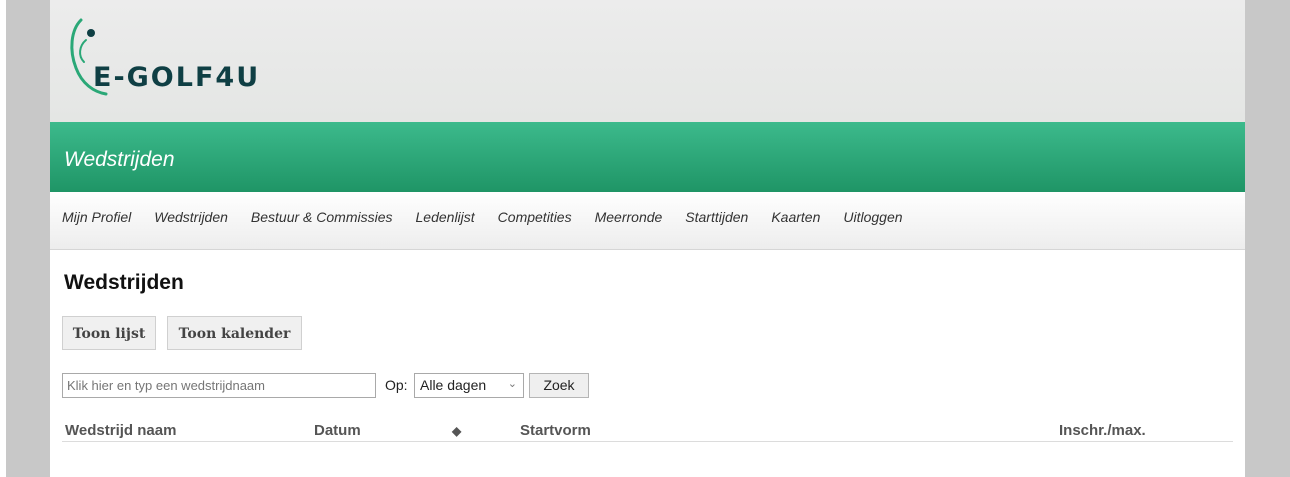 Image resolution: width=1290 pixels, height=477 pixels. Describe the element at coordinates (119, 159) in the screenshot. I see `section-banner-title: Wedstrijden` at that location.